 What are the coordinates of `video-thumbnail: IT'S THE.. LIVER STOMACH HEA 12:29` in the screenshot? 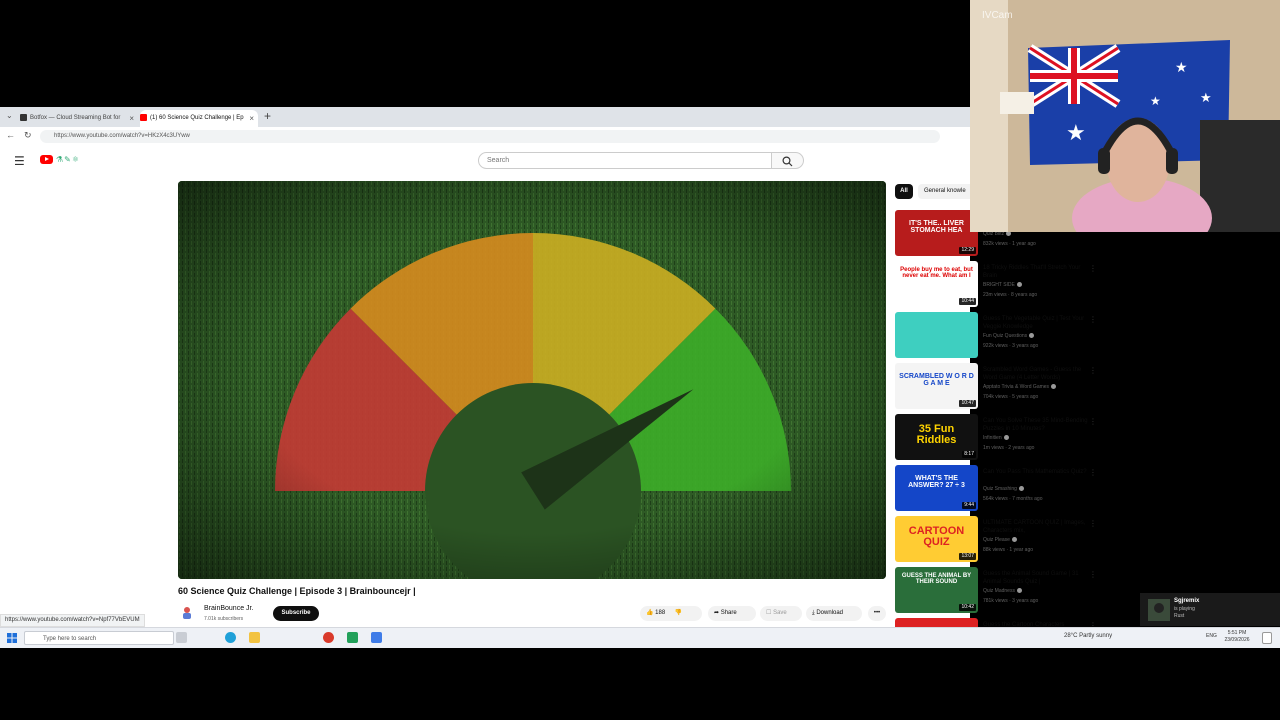 It's located at (936, 233).